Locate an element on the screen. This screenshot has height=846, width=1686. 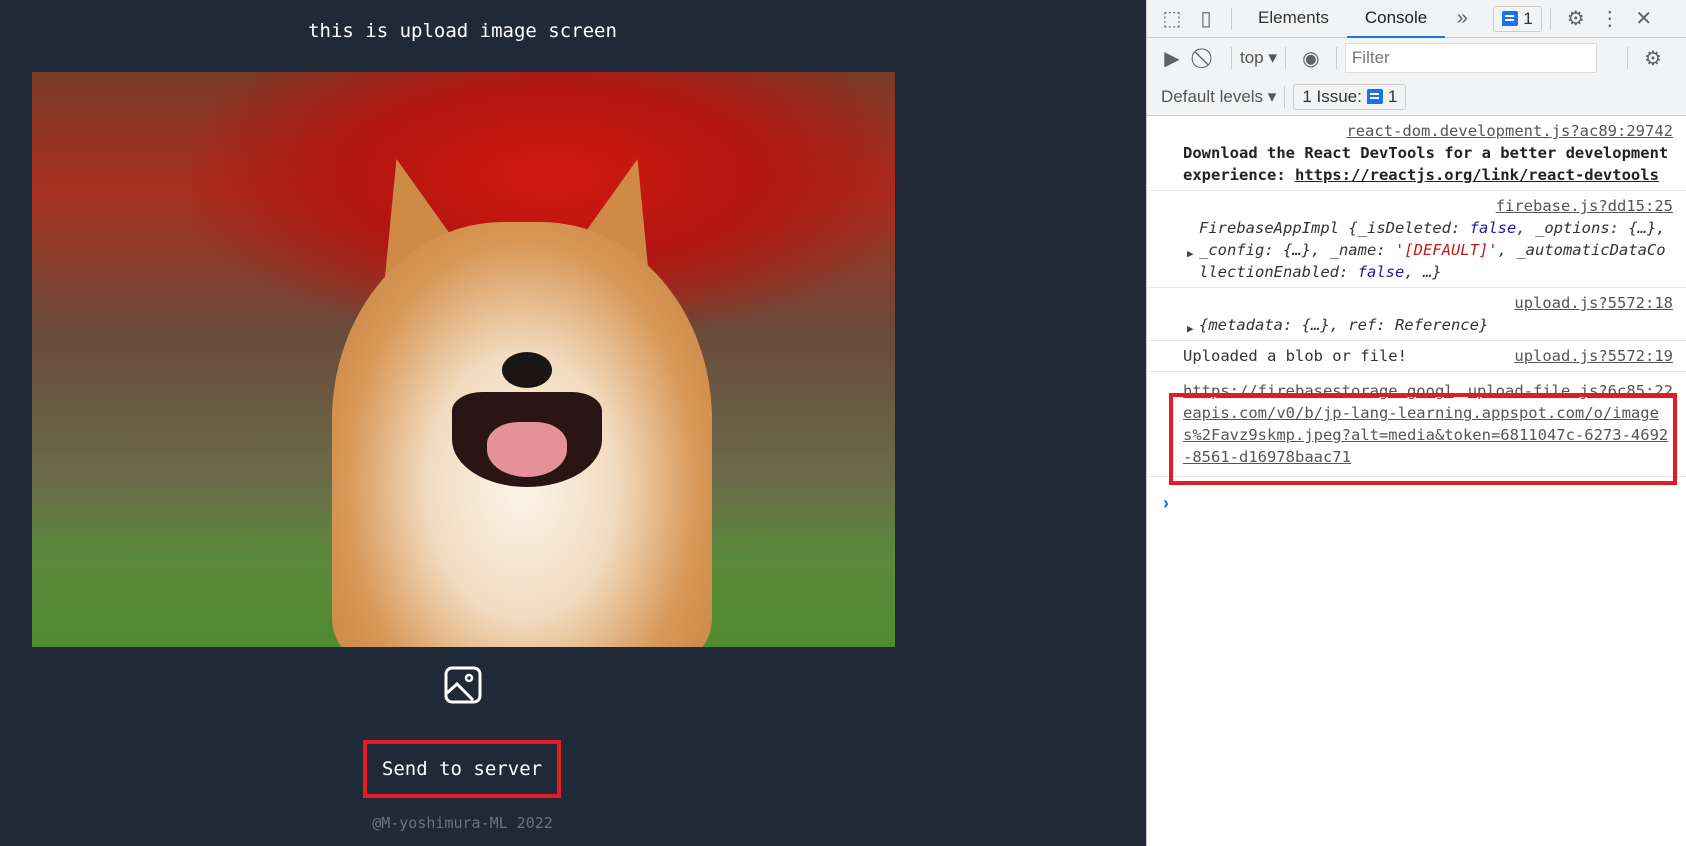
clear-console-icon: ⃠ is located at coordinates (1206, 58).